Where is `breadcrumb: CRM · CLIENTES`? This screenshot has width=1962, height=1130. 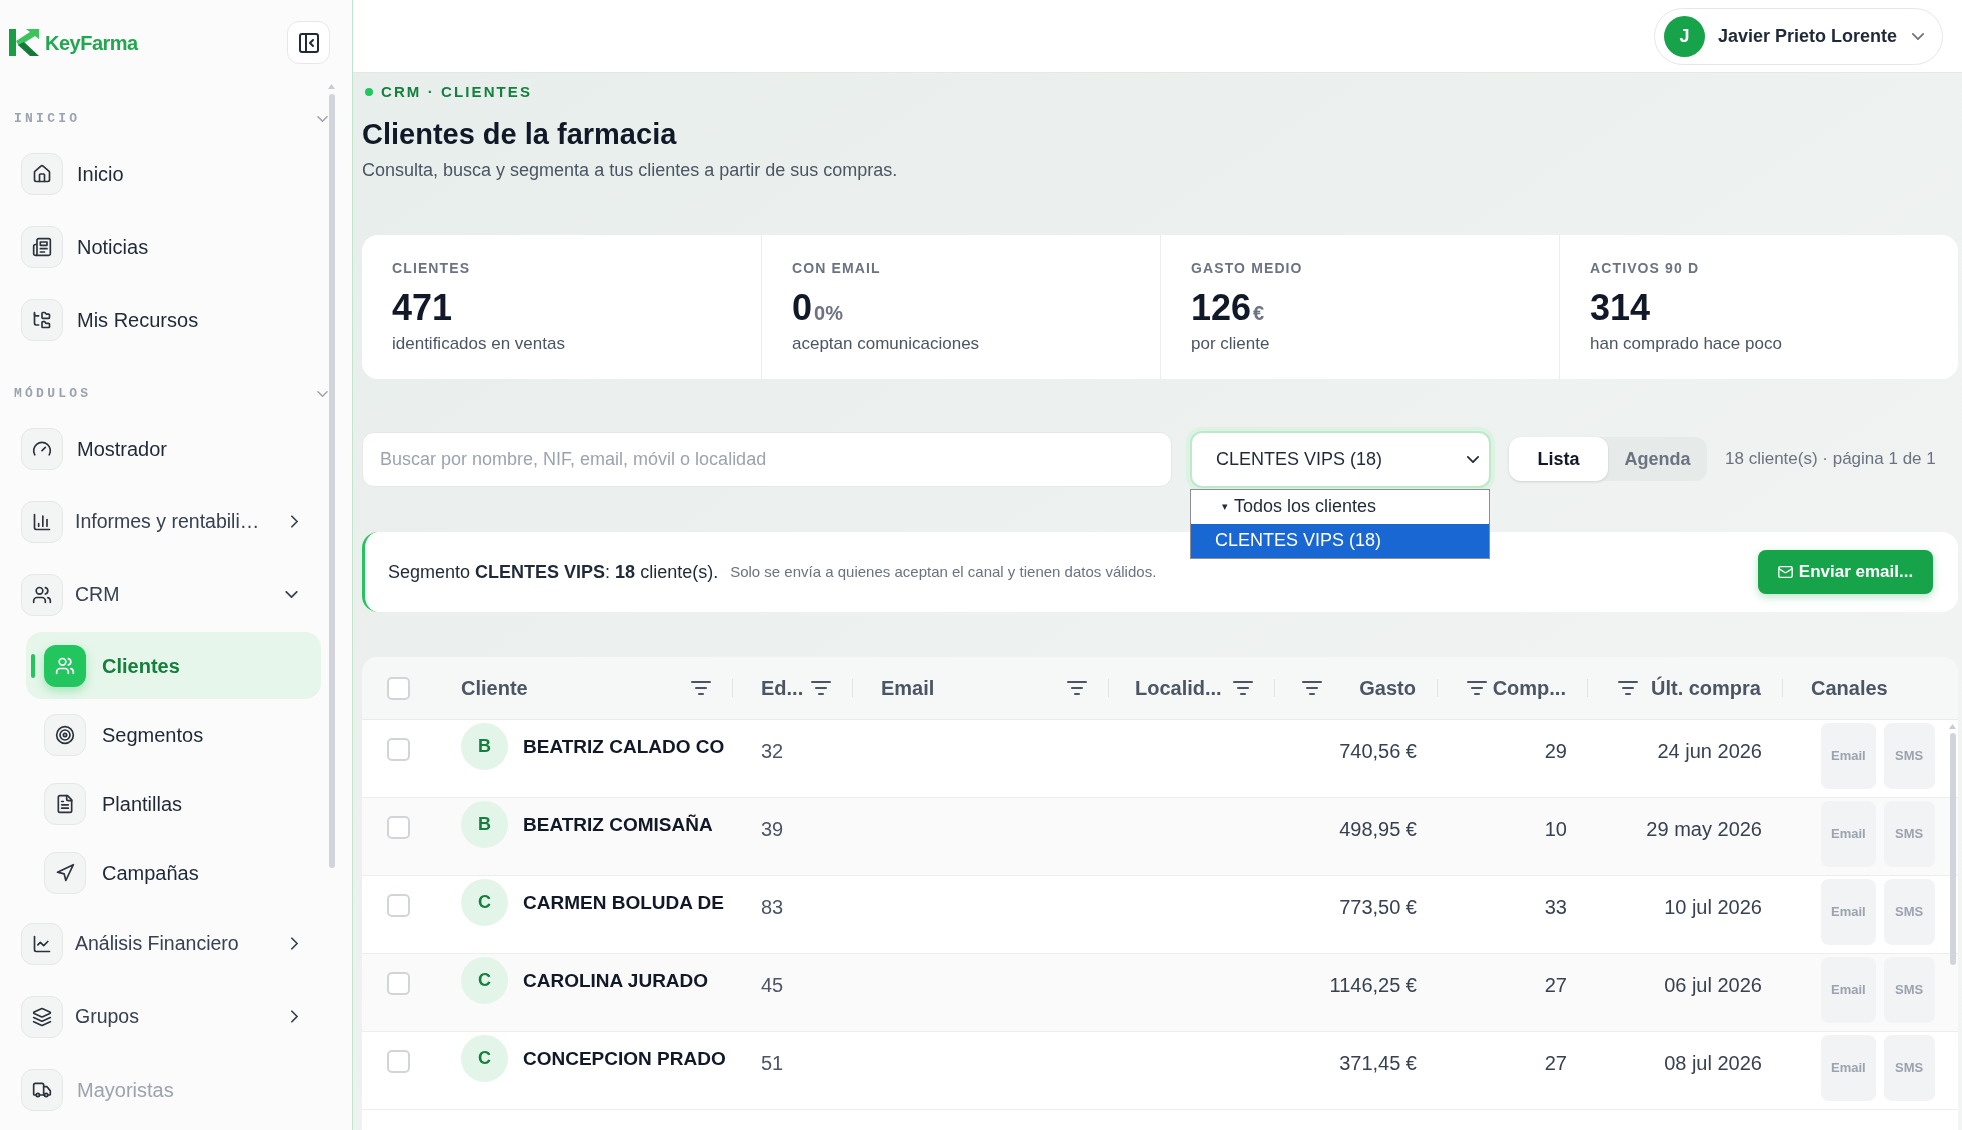 breadcrumb: CRM · CLIENTES is located at coordinates (457, 91).